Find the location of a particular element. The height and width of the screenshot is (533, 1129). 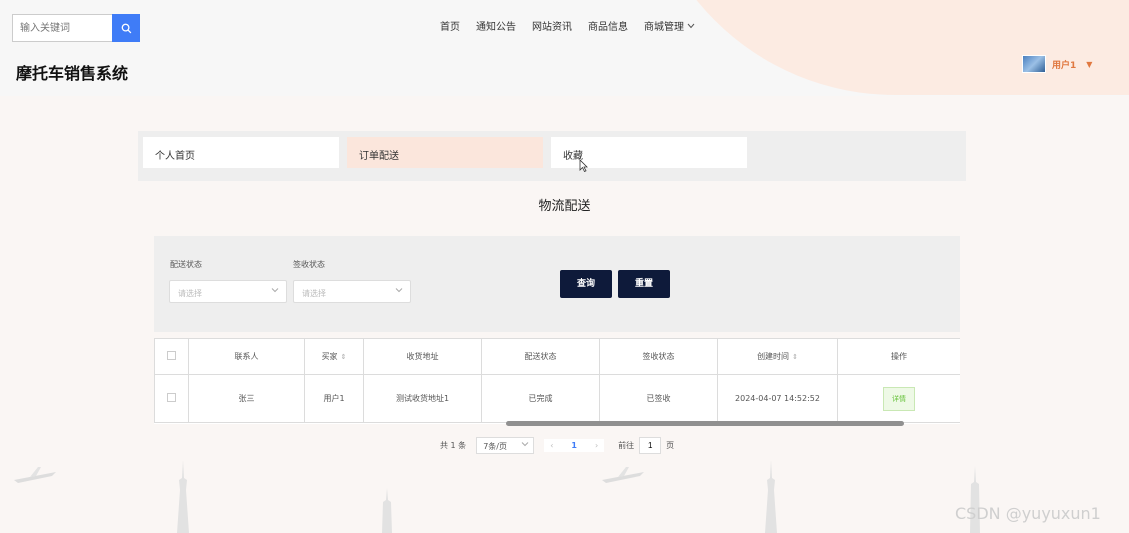

sign-status-placeholder: 请选择 is located at coordinates (314, 293).